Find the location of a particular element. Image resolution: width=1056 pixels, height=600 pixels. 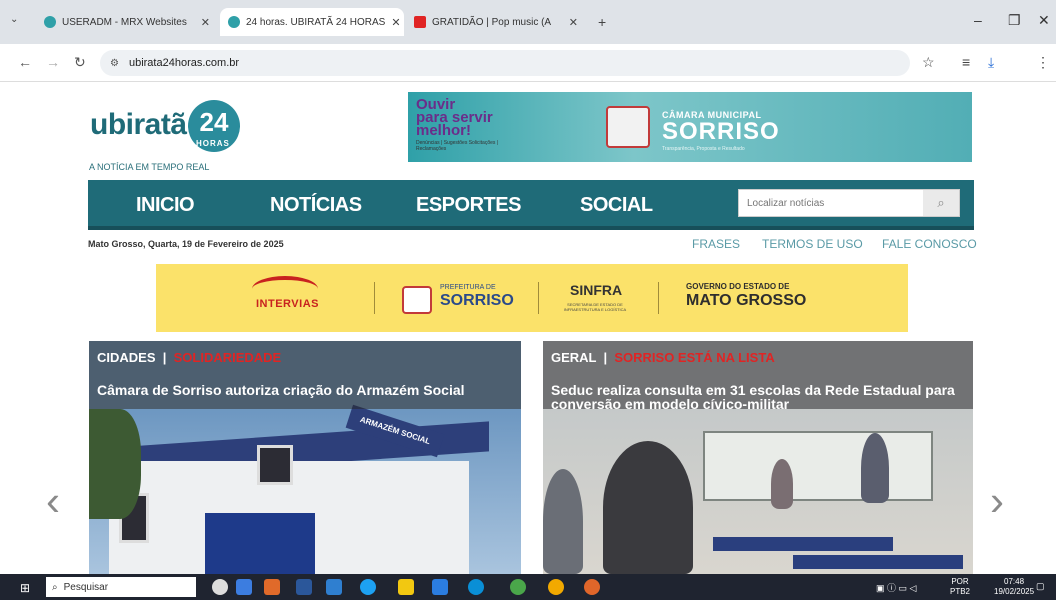

link-frases: FRASES is located at coordinates (716, 244).